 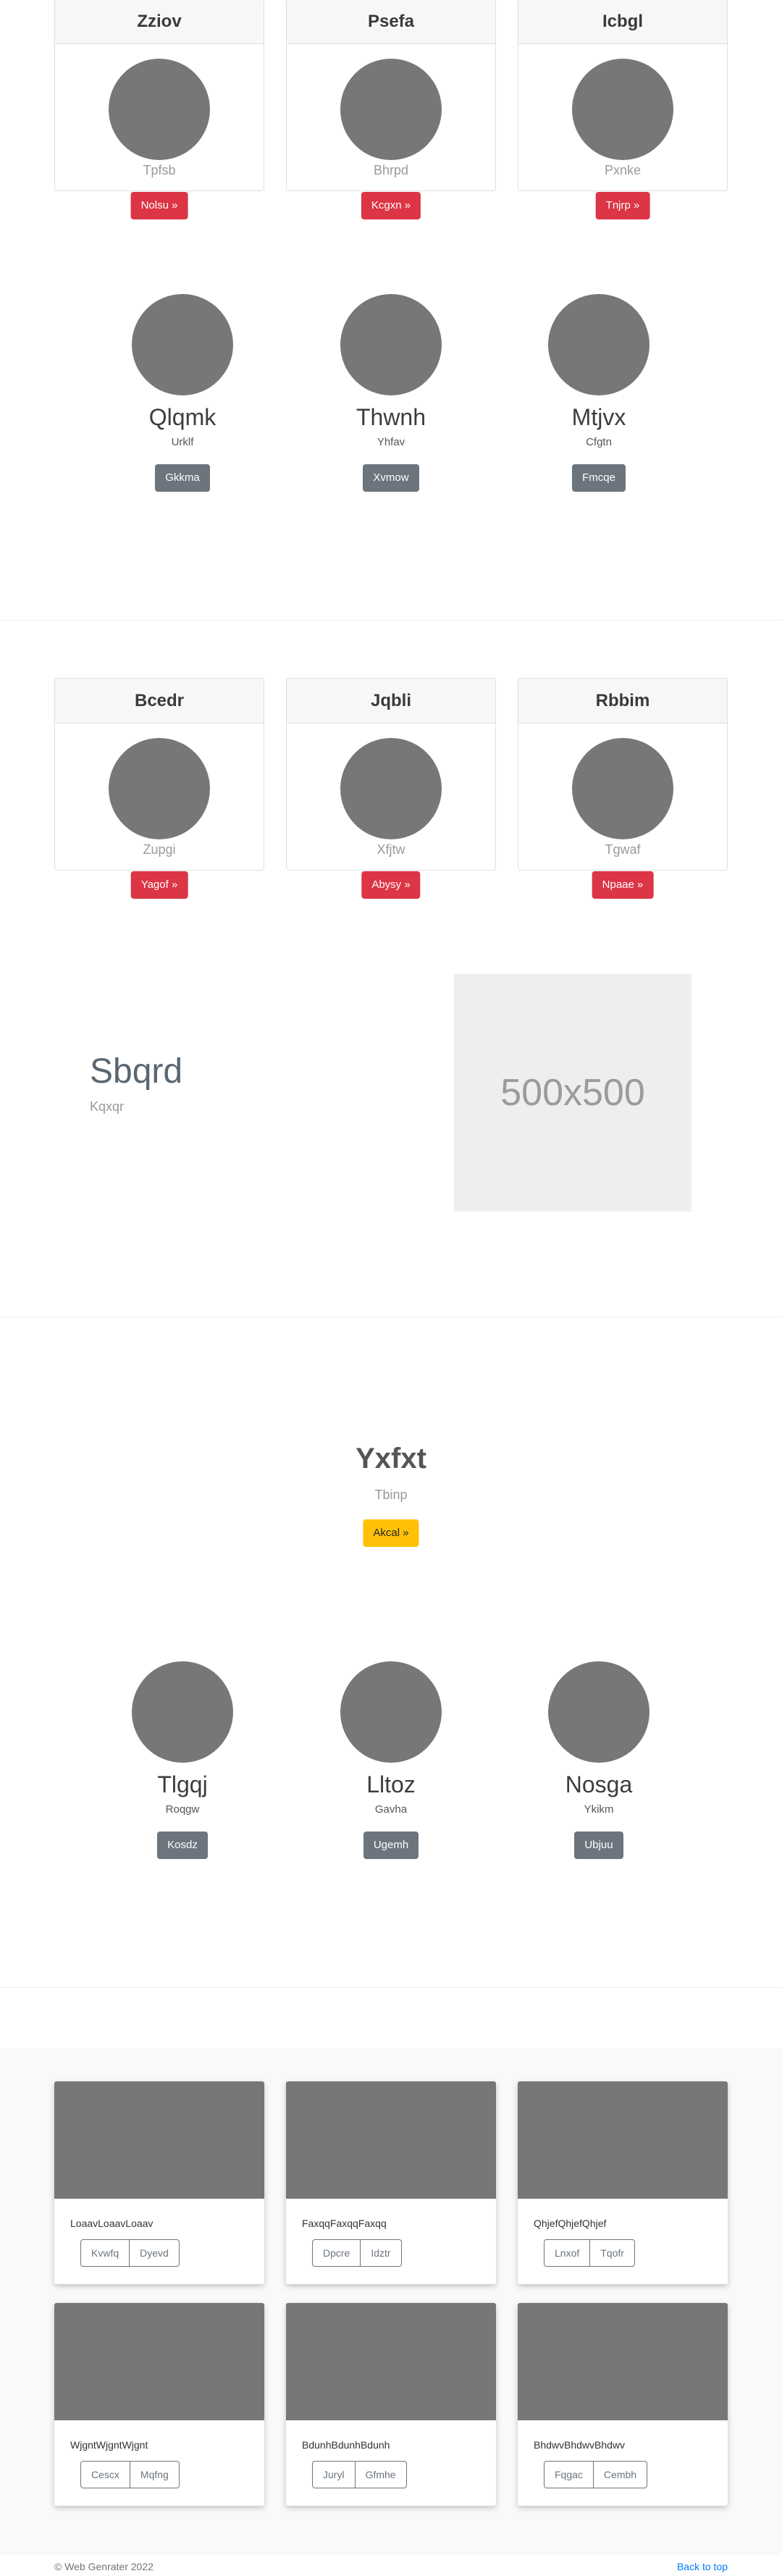 I want to click on pricing-card: Jqbli Xfjtw Abysy », so click(x=391, y=788).